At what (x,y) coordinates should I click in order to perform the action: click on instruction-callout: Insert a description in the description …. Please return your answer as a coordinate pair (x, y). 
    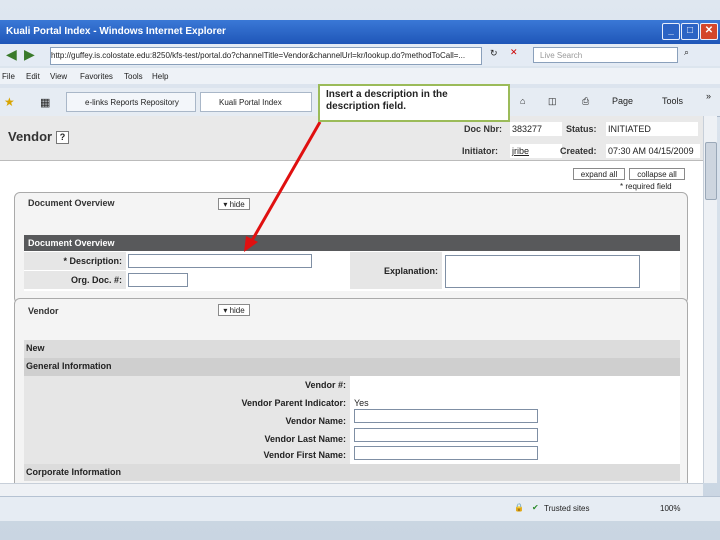
    Looking at the image, I should click on (414, 103).